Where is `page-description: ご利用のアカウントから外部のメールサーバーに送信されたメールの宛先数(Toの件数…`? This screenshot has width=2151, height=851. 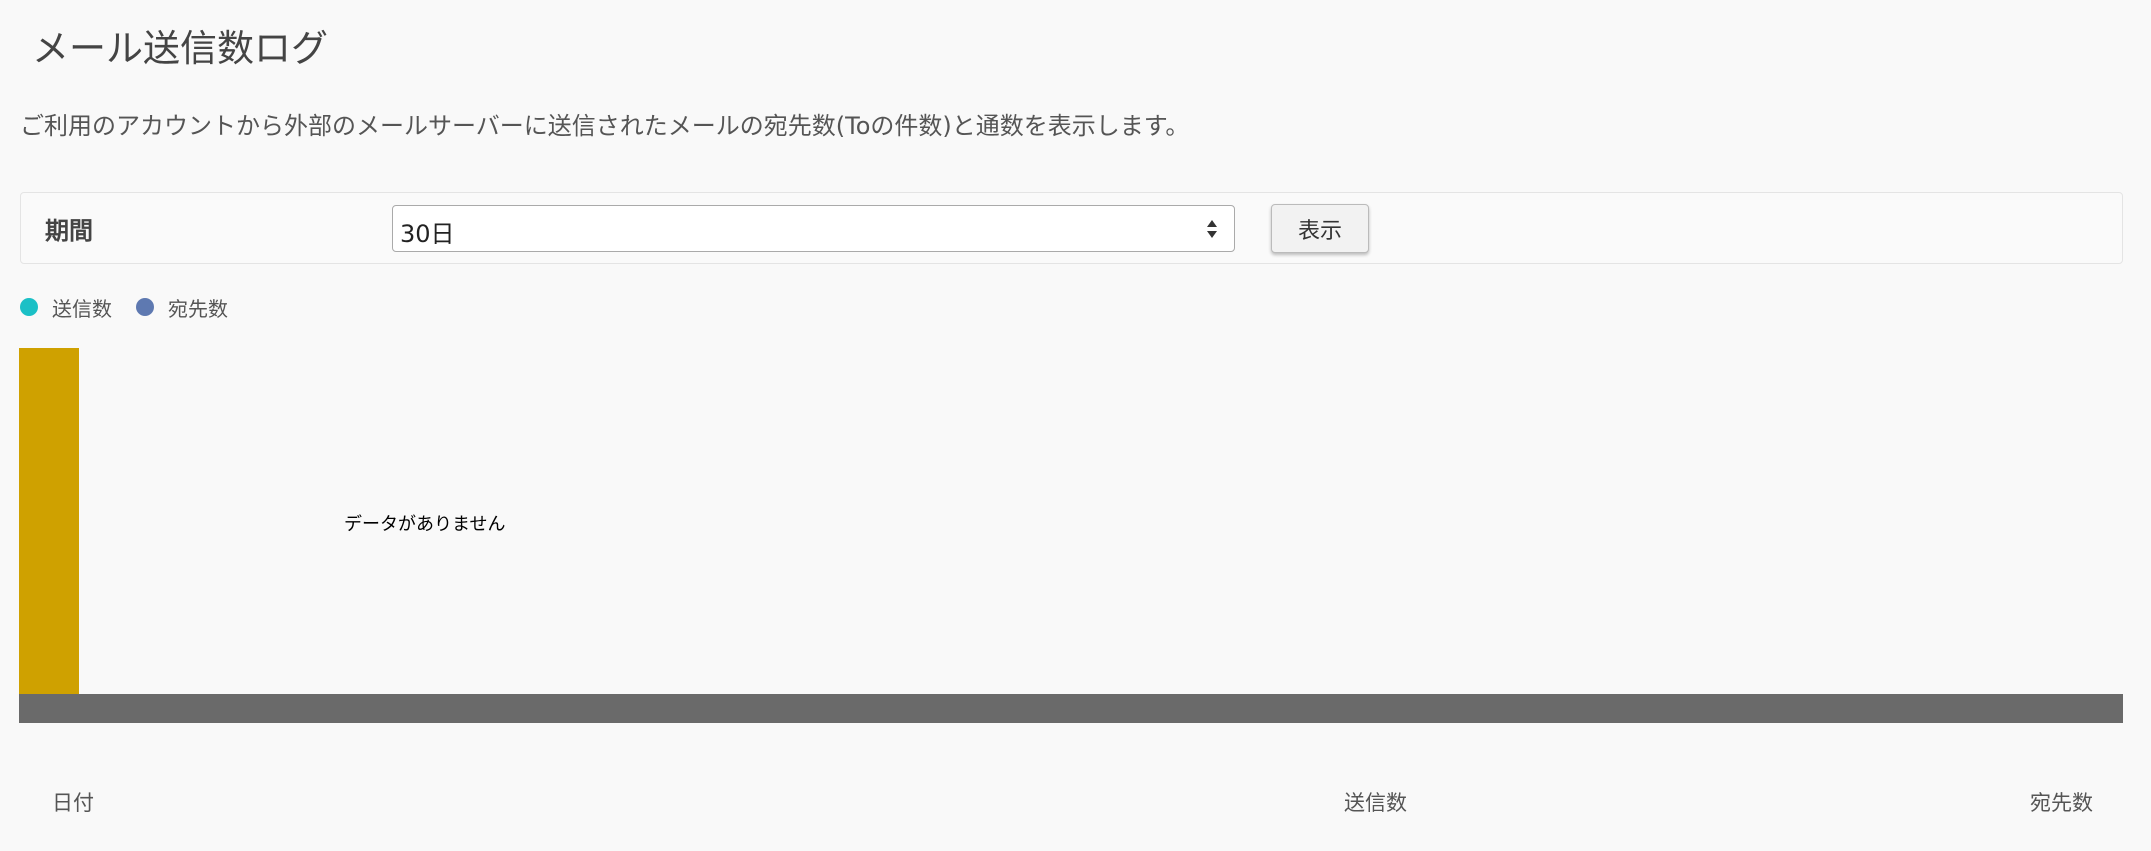 page-description: ご利用のアカウントから外部のメールサーバーに送信されたメールの宛先数(Toの件数… is located at coordinates (605, 126).